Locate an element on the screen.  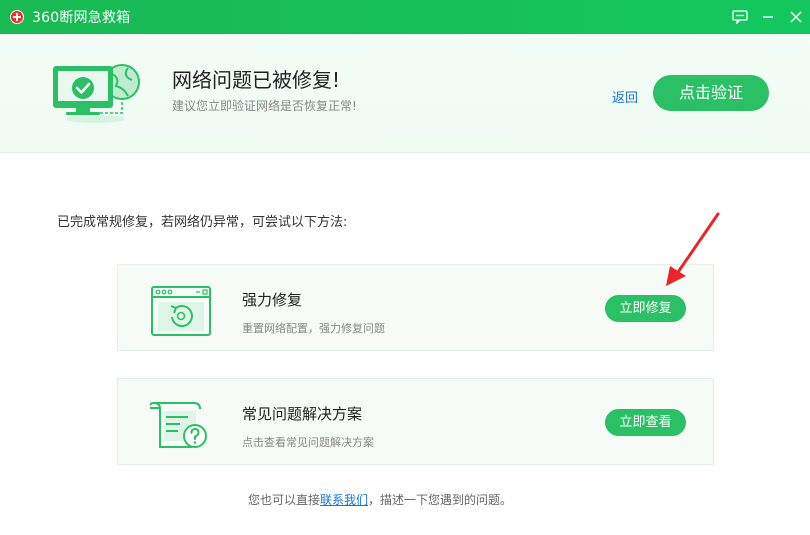
minimize-button is located at coordinates (768, 17).